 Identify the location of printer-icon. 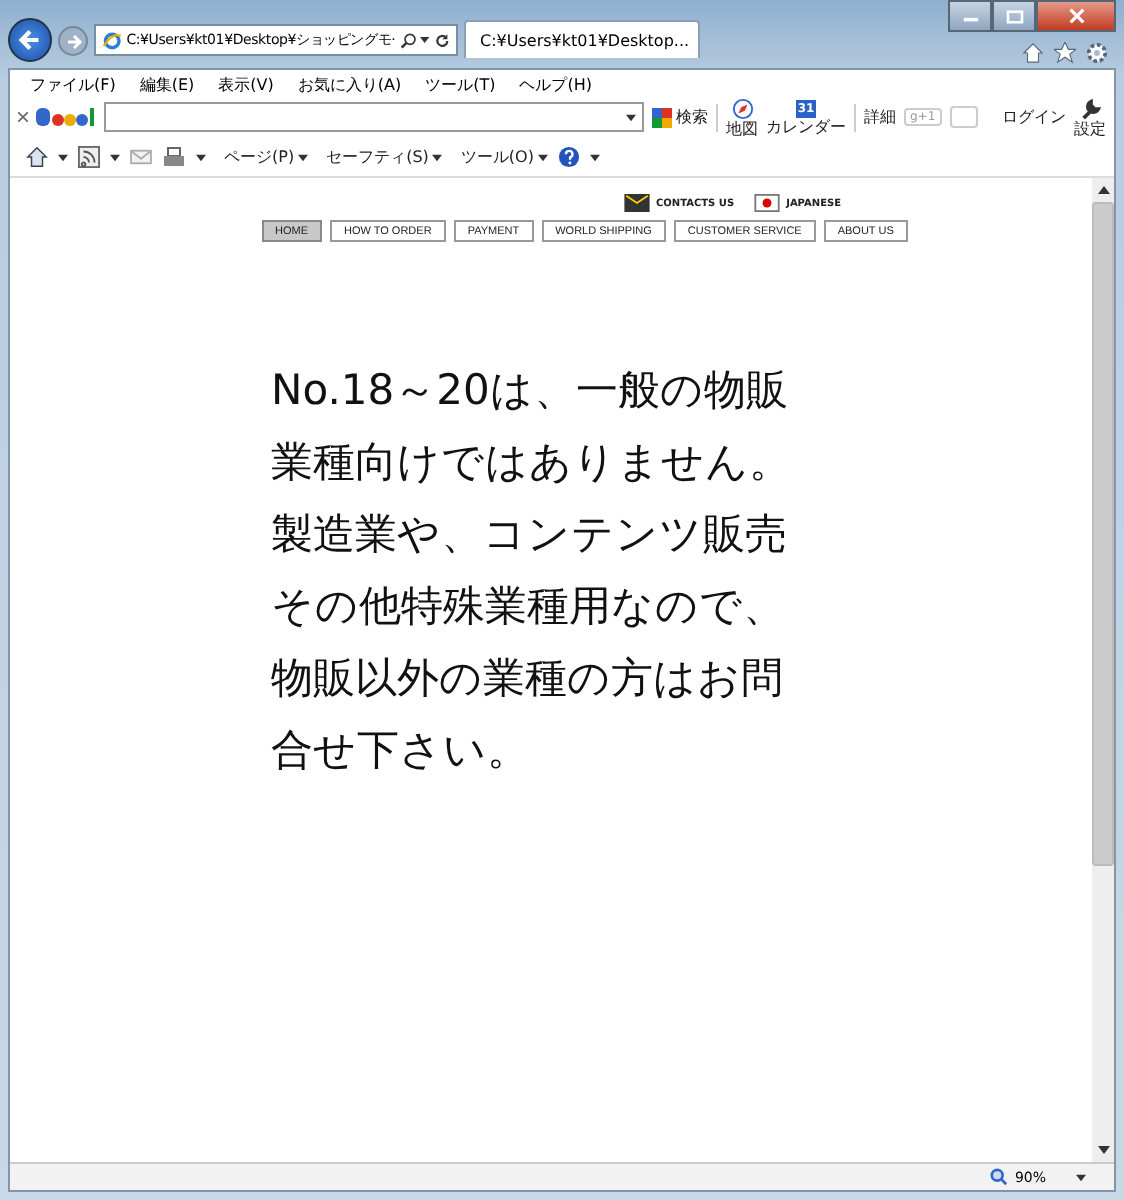
(174, 157).